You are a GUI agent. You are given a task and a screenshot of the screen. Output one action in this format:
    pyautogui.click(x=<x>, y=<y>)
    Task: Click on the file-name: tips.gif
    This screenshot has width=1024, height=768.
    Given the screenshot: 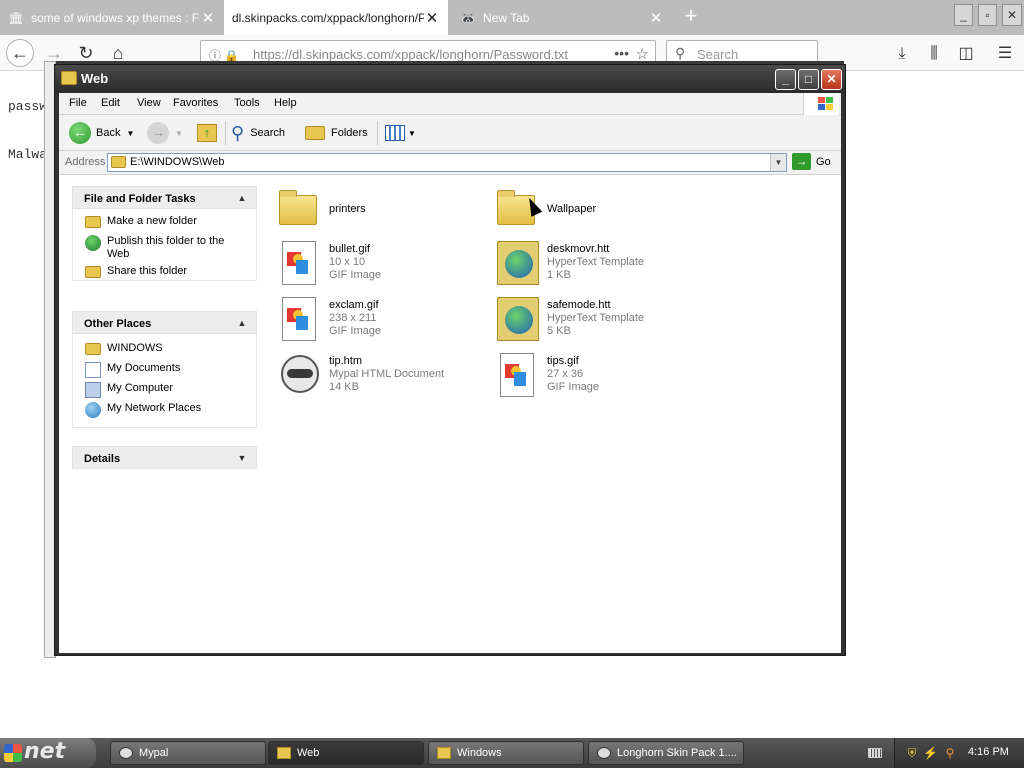 What is the action you would take?
    pyautogui.click(x=563, y=361)
    